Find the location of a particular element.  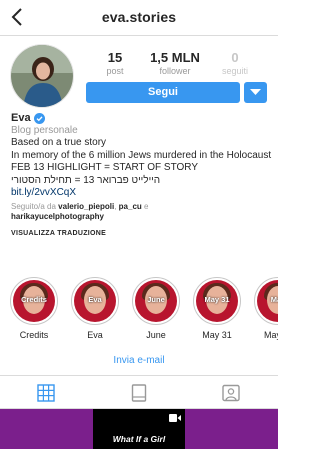

highlight-cover: Credits is located at coordinates (34, 301).